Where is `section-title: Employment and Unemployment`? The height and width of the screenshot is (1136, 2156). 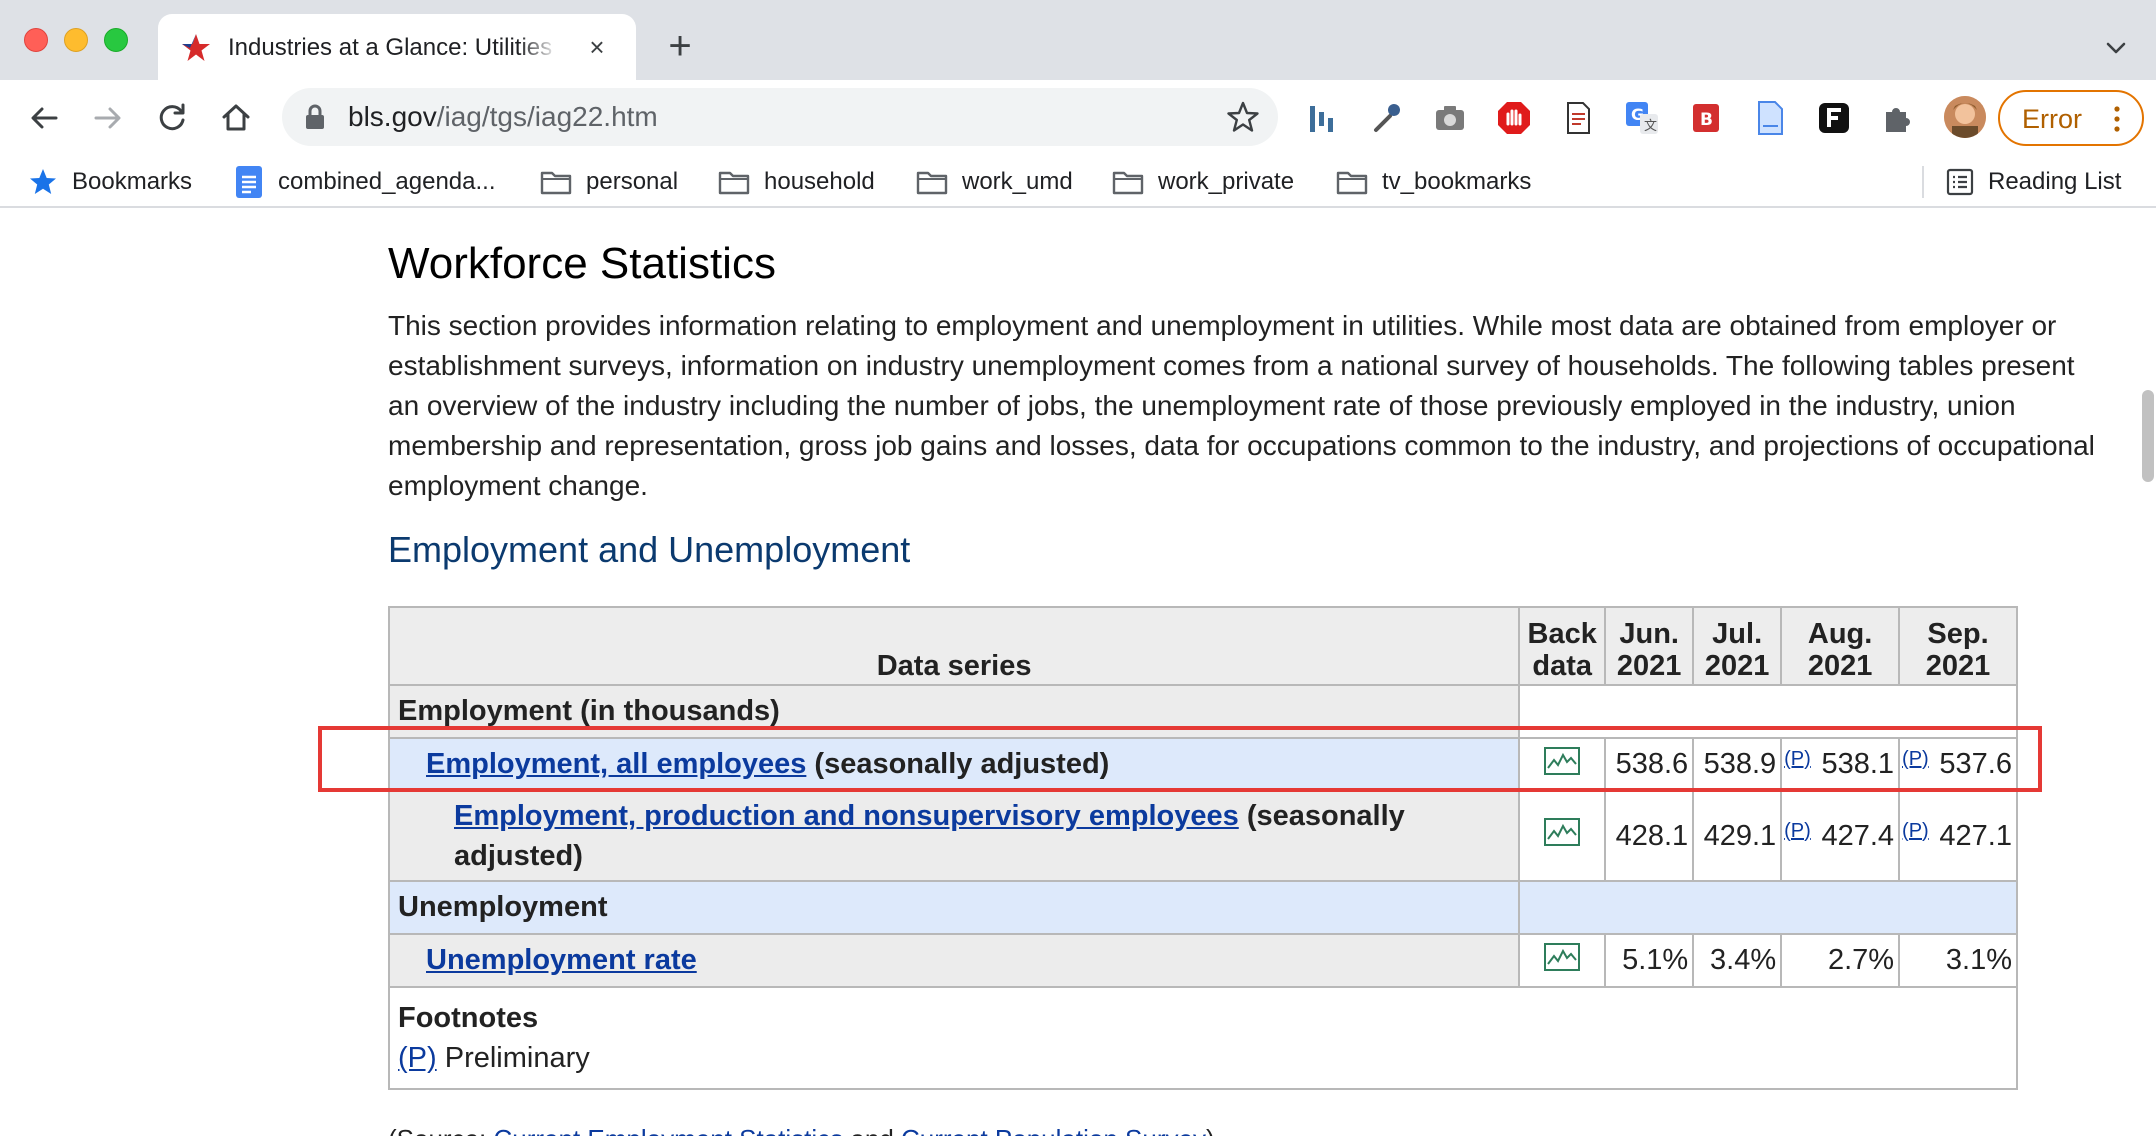 section-title: Employment and Unemployment is located at coordinates (649, 549).